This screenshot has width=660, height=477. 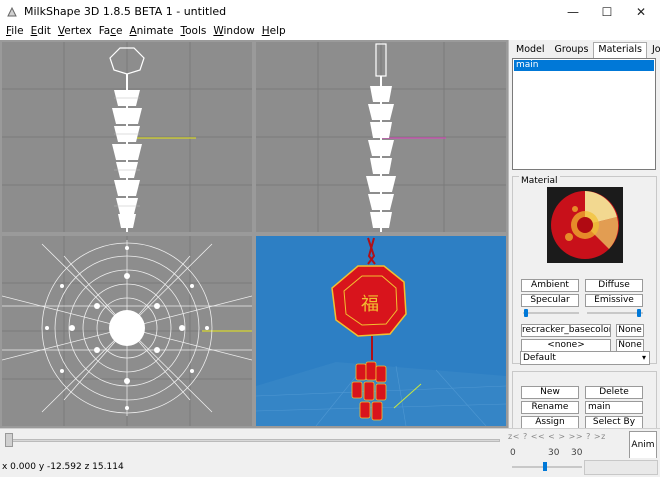 What do you see at coordinates (513, 453) in the screenshot?
I see `start-frame-value: 0` at bounding box center [513, 453].